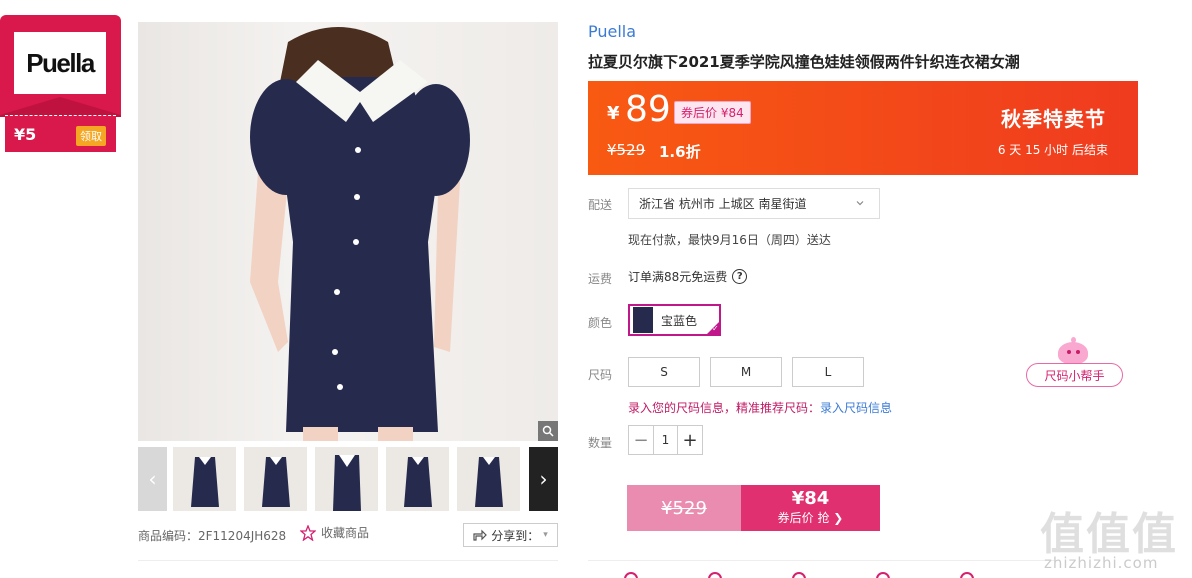 The width and height of the screenshot is (1192, 578). What do you see at coordinates (804, 62) in the screenshot?
I see `product-title: 拉夏贝尔旗下2021夏季学院风撞色娃娃领假两件针织连衣裙女潮` at bounding box center [804, 62].